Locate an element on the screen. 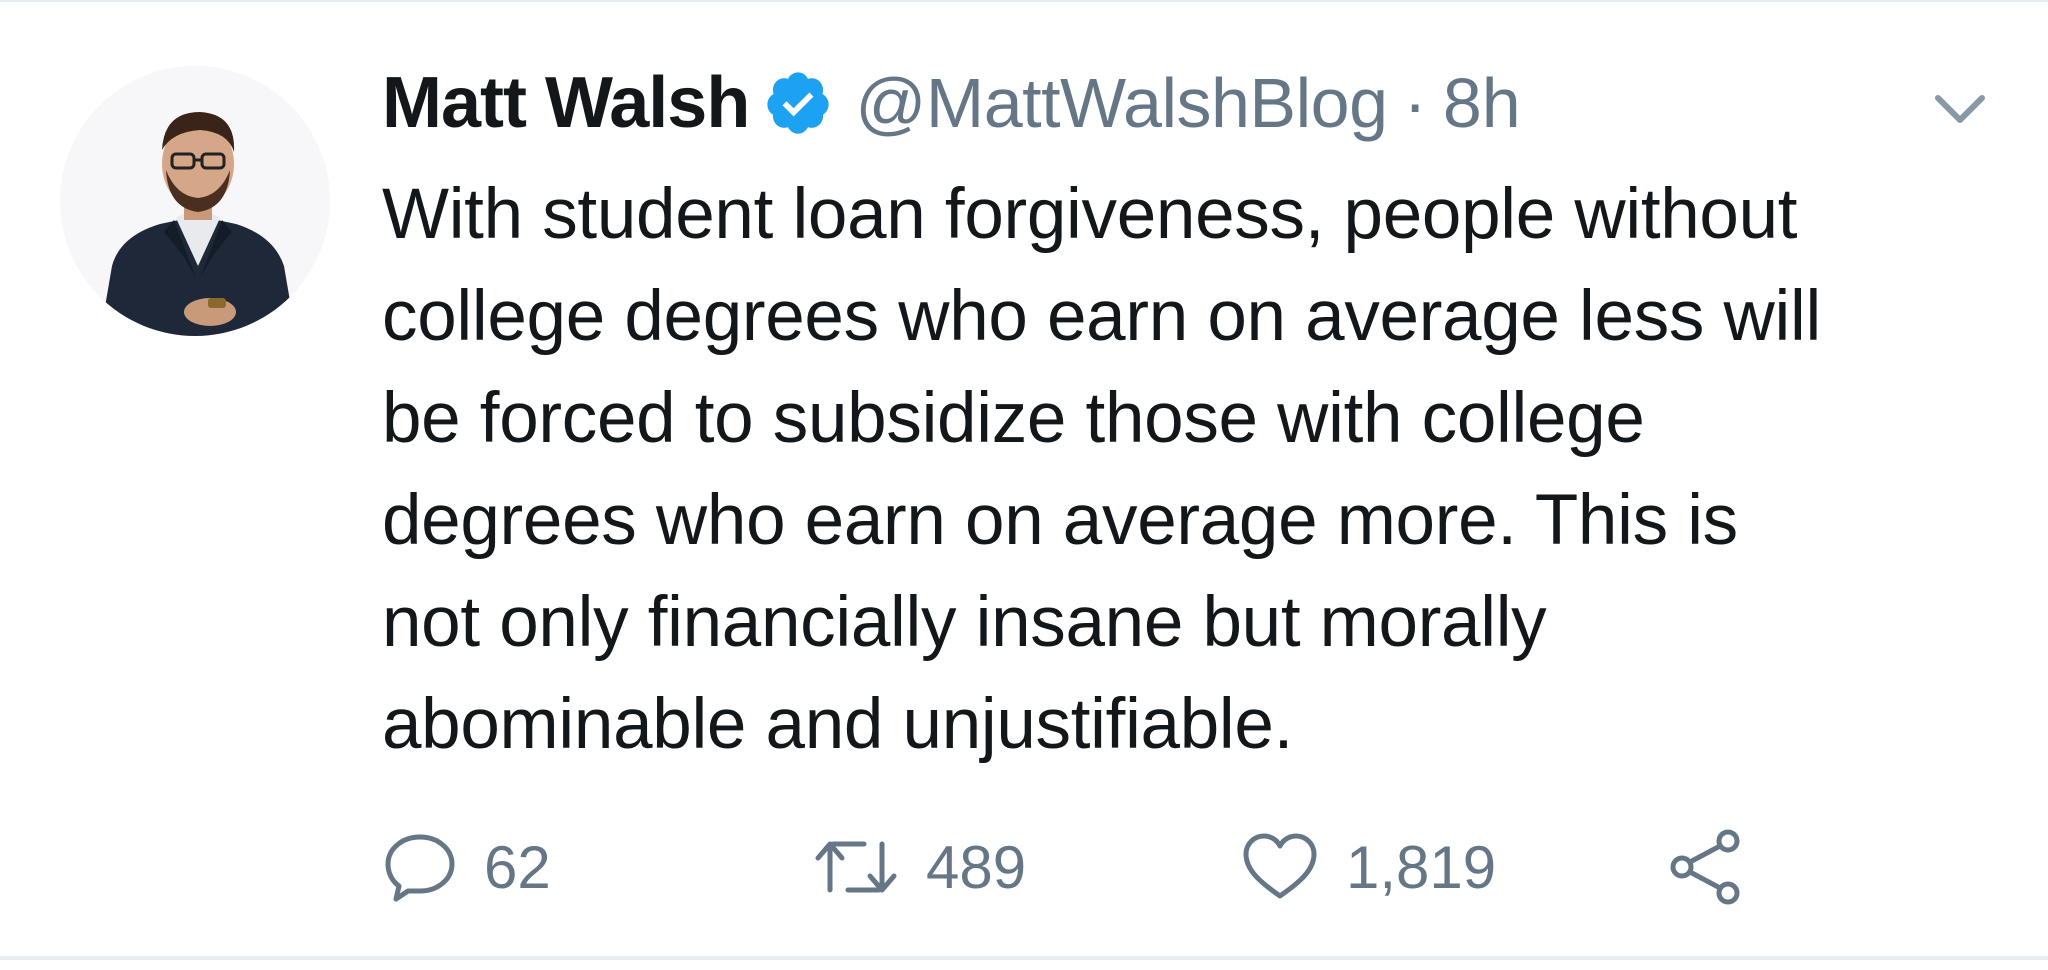 The width and height of the screenshot is (2048, 970). author-name: Matt Walsh is located at coordinates (566, 103).